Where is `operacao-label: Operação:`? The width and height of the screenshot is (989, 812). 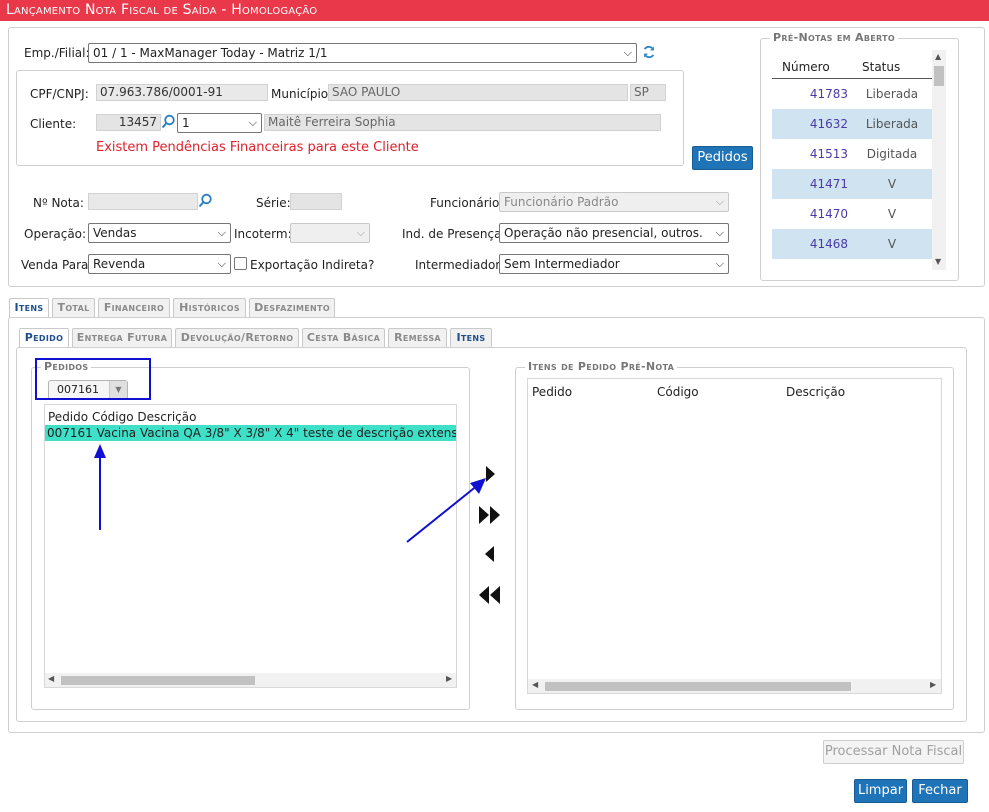
operacao-label: Operação: is located at coordinates (55, 234).